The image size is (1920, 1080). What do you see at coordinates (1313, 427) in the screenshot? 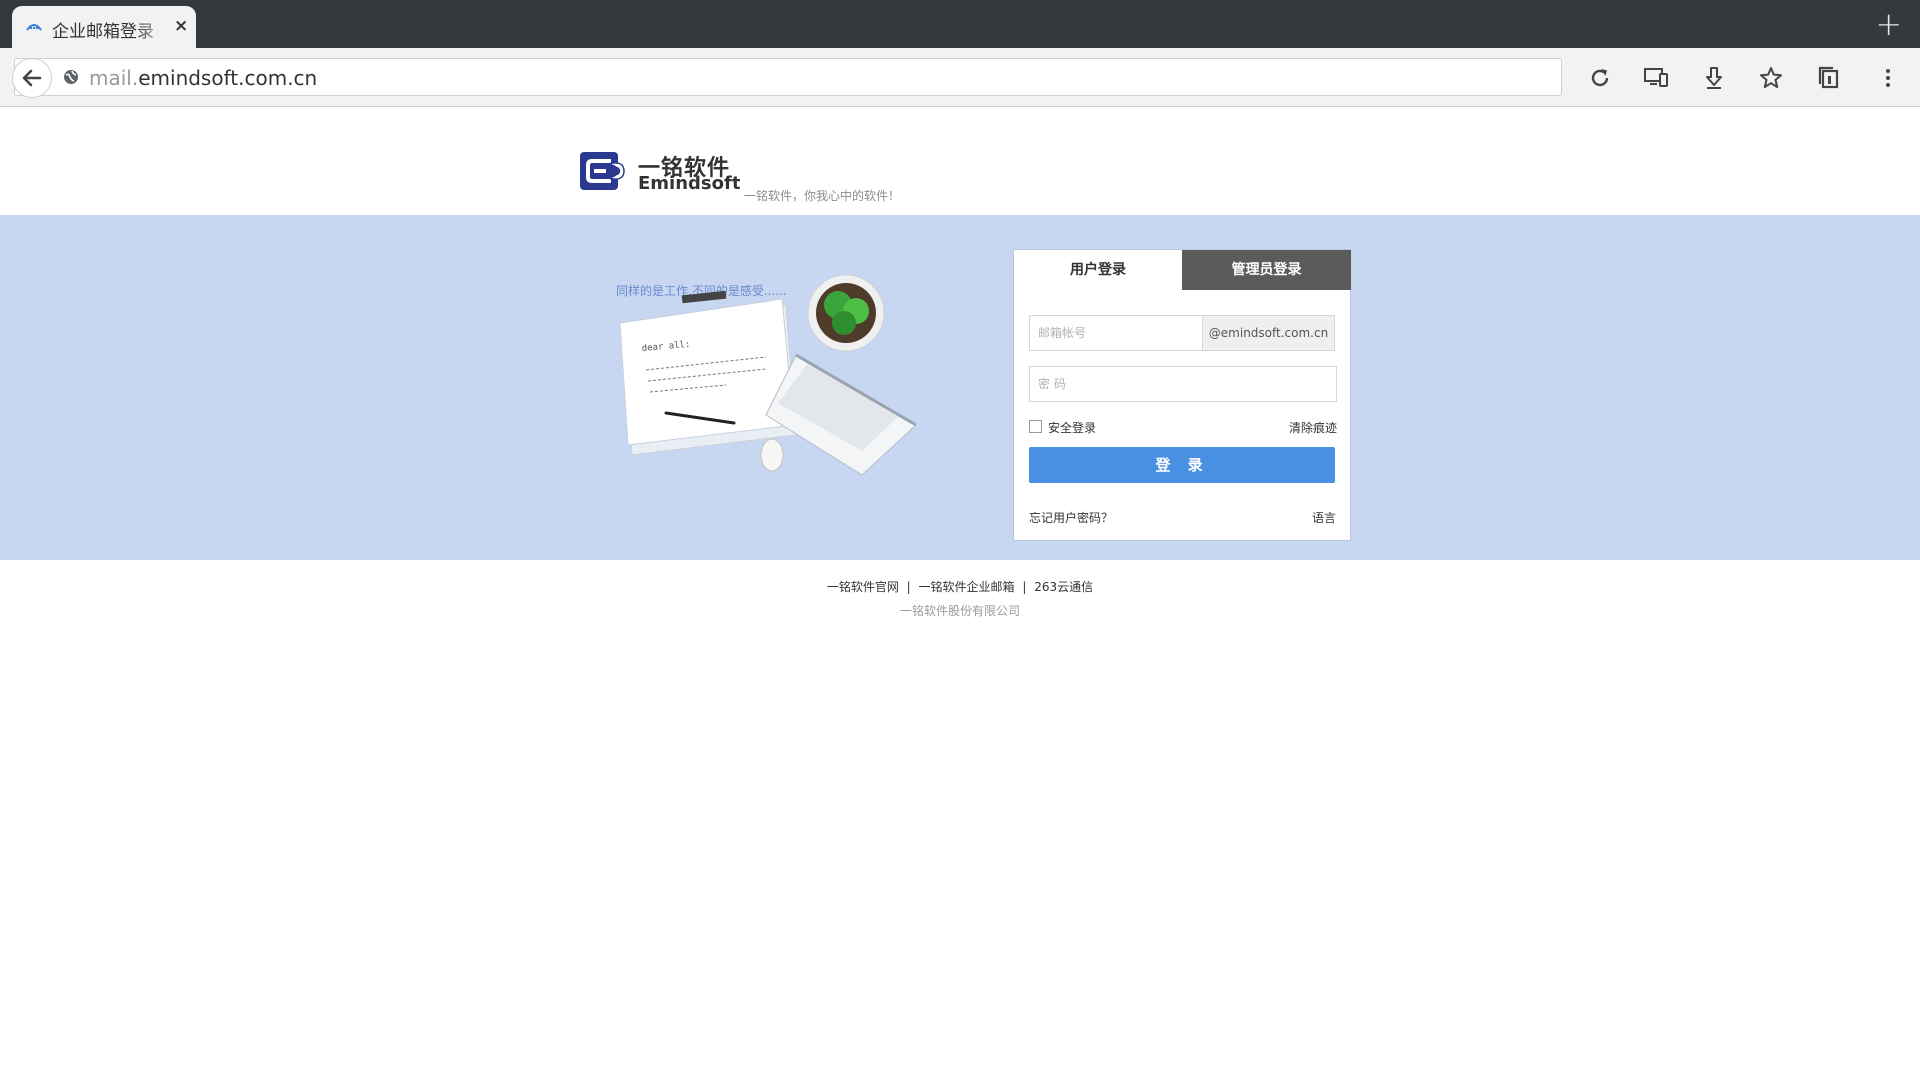
I see `clear-trace-link: 清除痕迹` at bounding box center [1313, 427].